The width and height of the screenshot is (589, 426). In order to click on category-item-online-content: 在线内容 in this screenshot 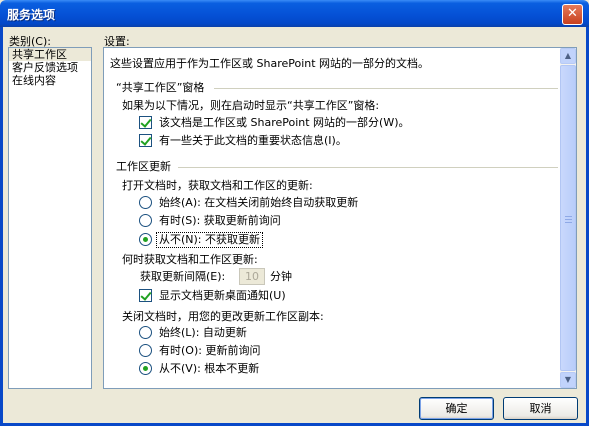, I will do `click(50, 80)`.